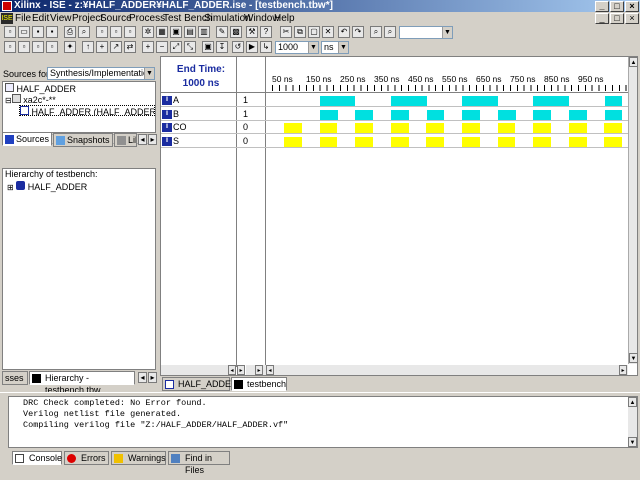 The image size is (640, 480). Describe the element at coordinates (142, 377) in the screenshot. I see `left-tab-scroll-left-icon: ◂` at that location.